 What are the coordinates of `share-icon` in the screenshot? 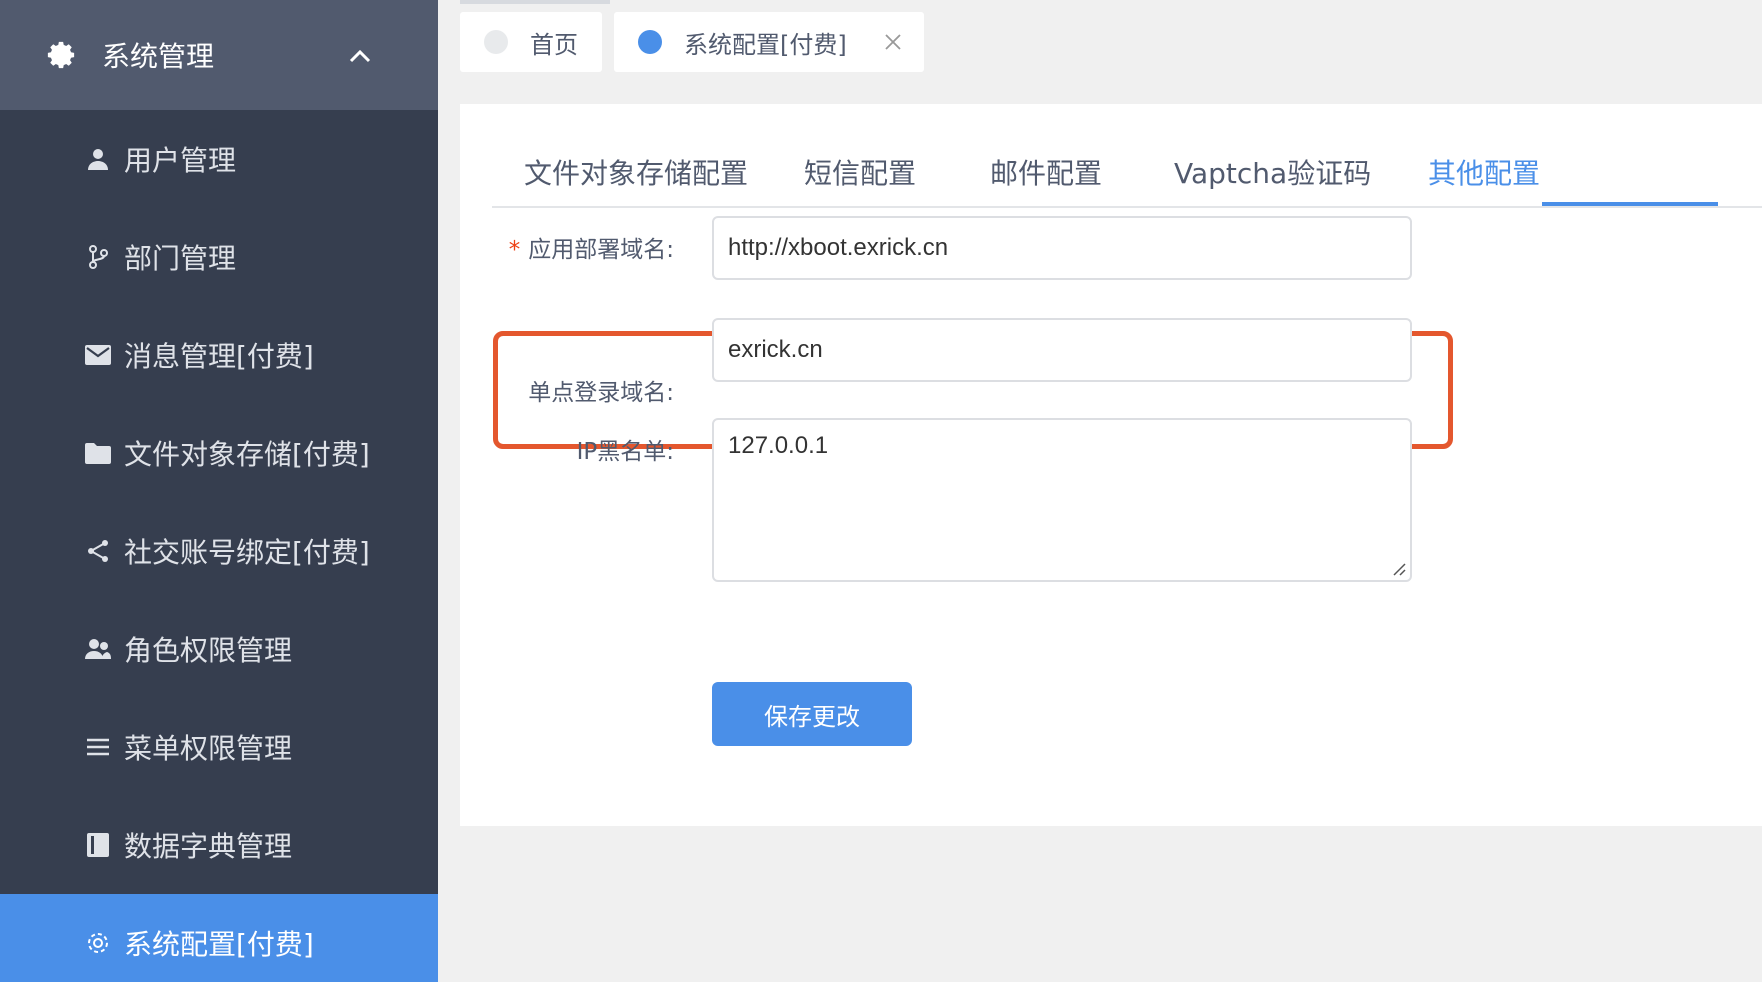 It's located at (98, 551).